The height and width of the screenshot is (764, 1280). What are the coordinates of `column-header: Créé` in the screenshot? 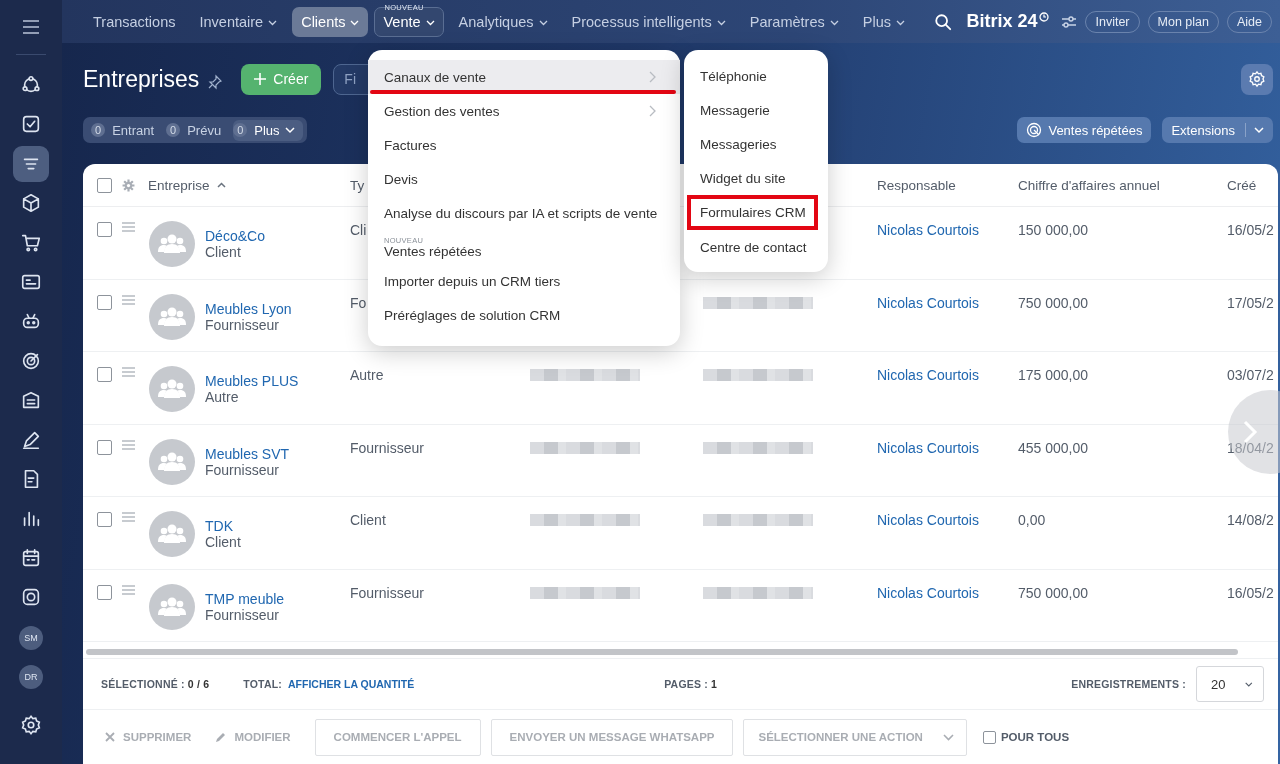 It's located at (1242, 185).